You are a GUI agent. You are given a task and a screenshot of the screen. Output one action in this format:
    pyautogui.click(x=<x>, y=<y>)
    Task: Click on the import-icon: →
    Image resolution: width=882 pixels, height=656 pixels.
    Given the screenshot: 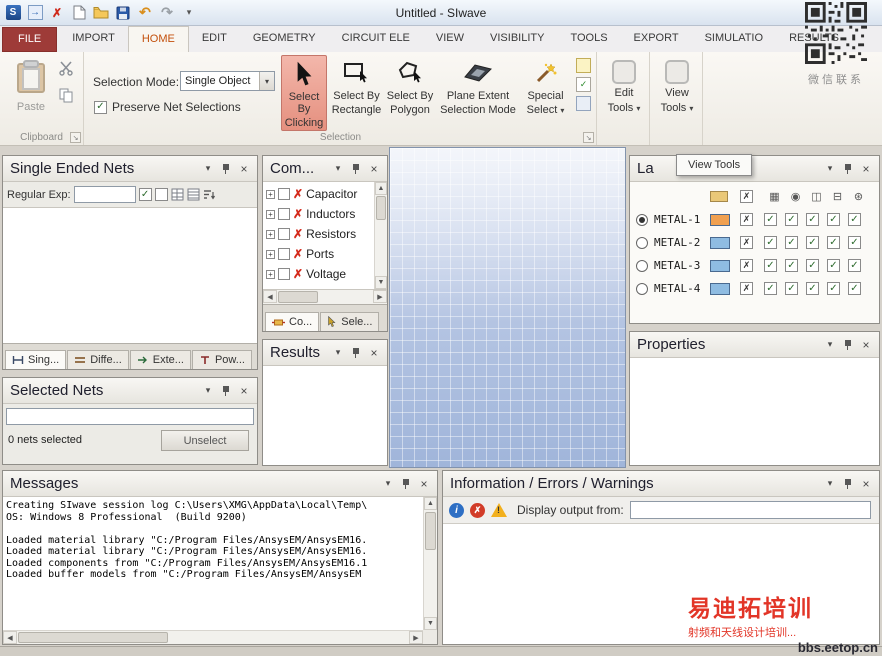 What is the action you would take?
    pyautogui.click(x=35, y=12)
    